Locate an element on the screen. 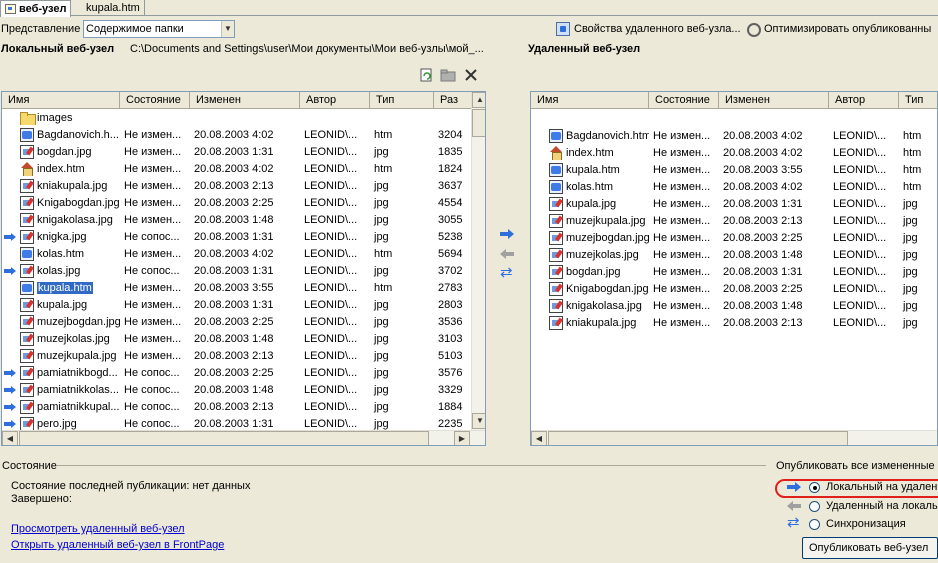  name-cell: bogdan.jpg is located at coordinates (590, 271).